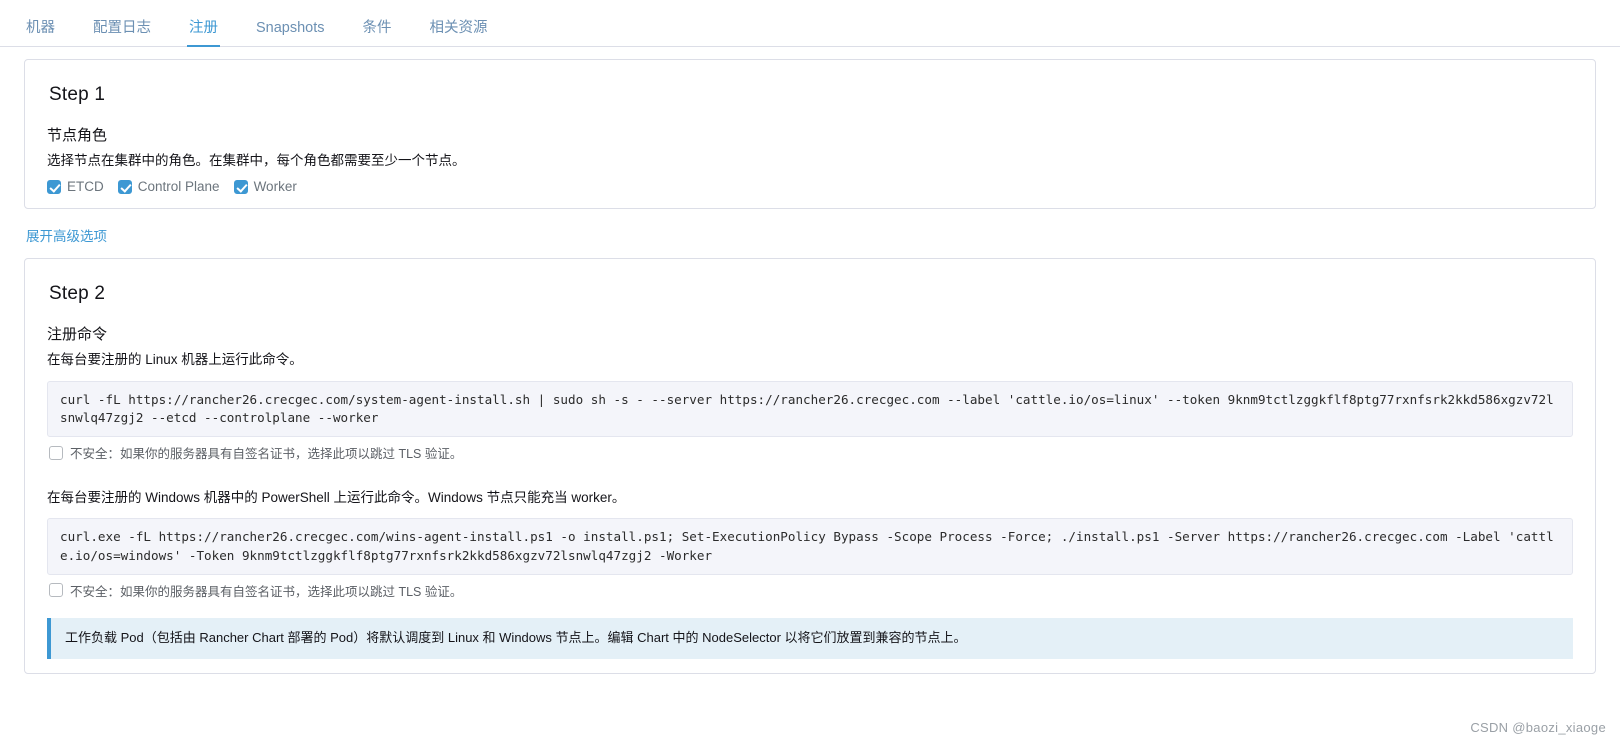 This screenshot has width=1620, height=743. I want to click on windows-insecure-option: 不安全：如果你的服务器具有自签名证书，选择此项以跳过 TLS 验证。, so click(811, 590).